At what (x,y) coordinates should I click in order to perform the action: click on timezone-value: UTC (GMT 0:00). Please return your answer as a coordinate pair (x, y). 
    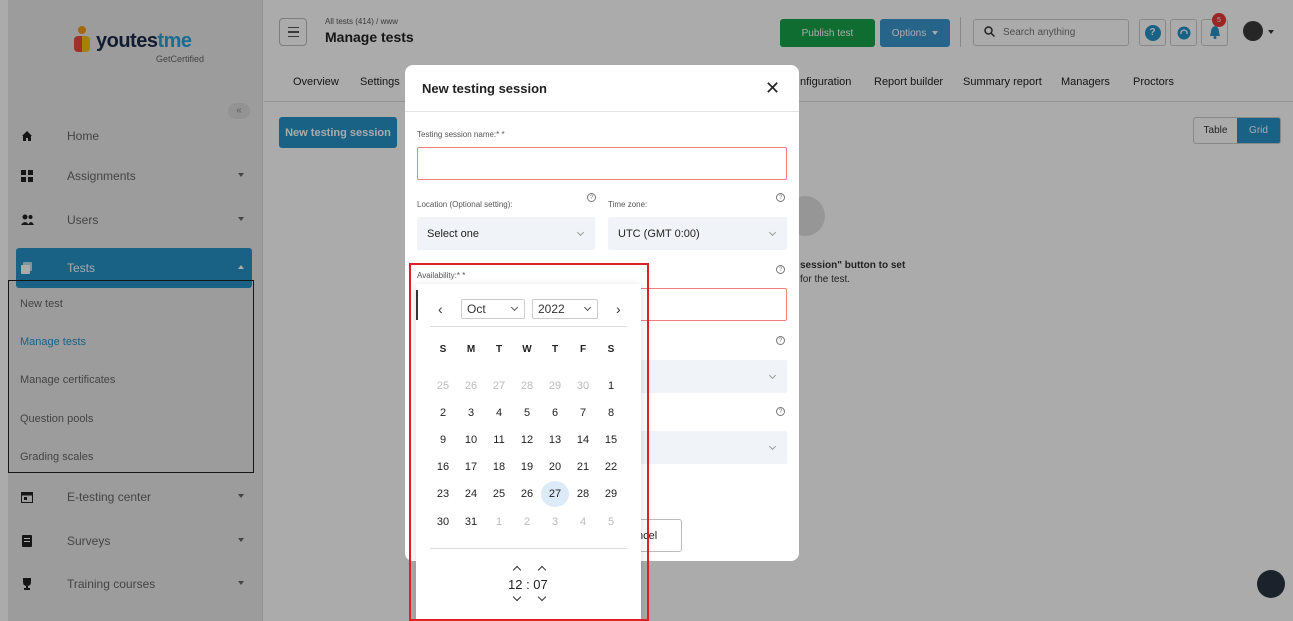
    Looking at the image, I should click on (659, 233).